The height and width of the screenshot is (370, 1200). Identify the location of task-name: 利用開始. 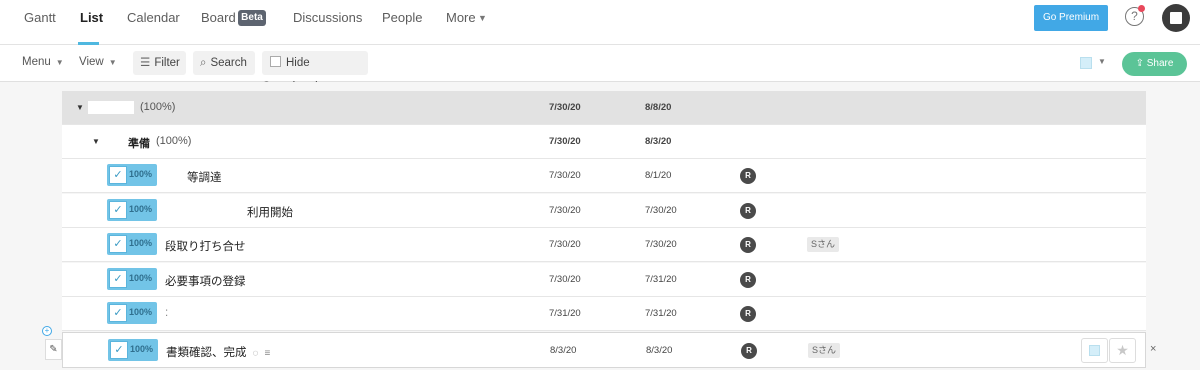
(270, 212).